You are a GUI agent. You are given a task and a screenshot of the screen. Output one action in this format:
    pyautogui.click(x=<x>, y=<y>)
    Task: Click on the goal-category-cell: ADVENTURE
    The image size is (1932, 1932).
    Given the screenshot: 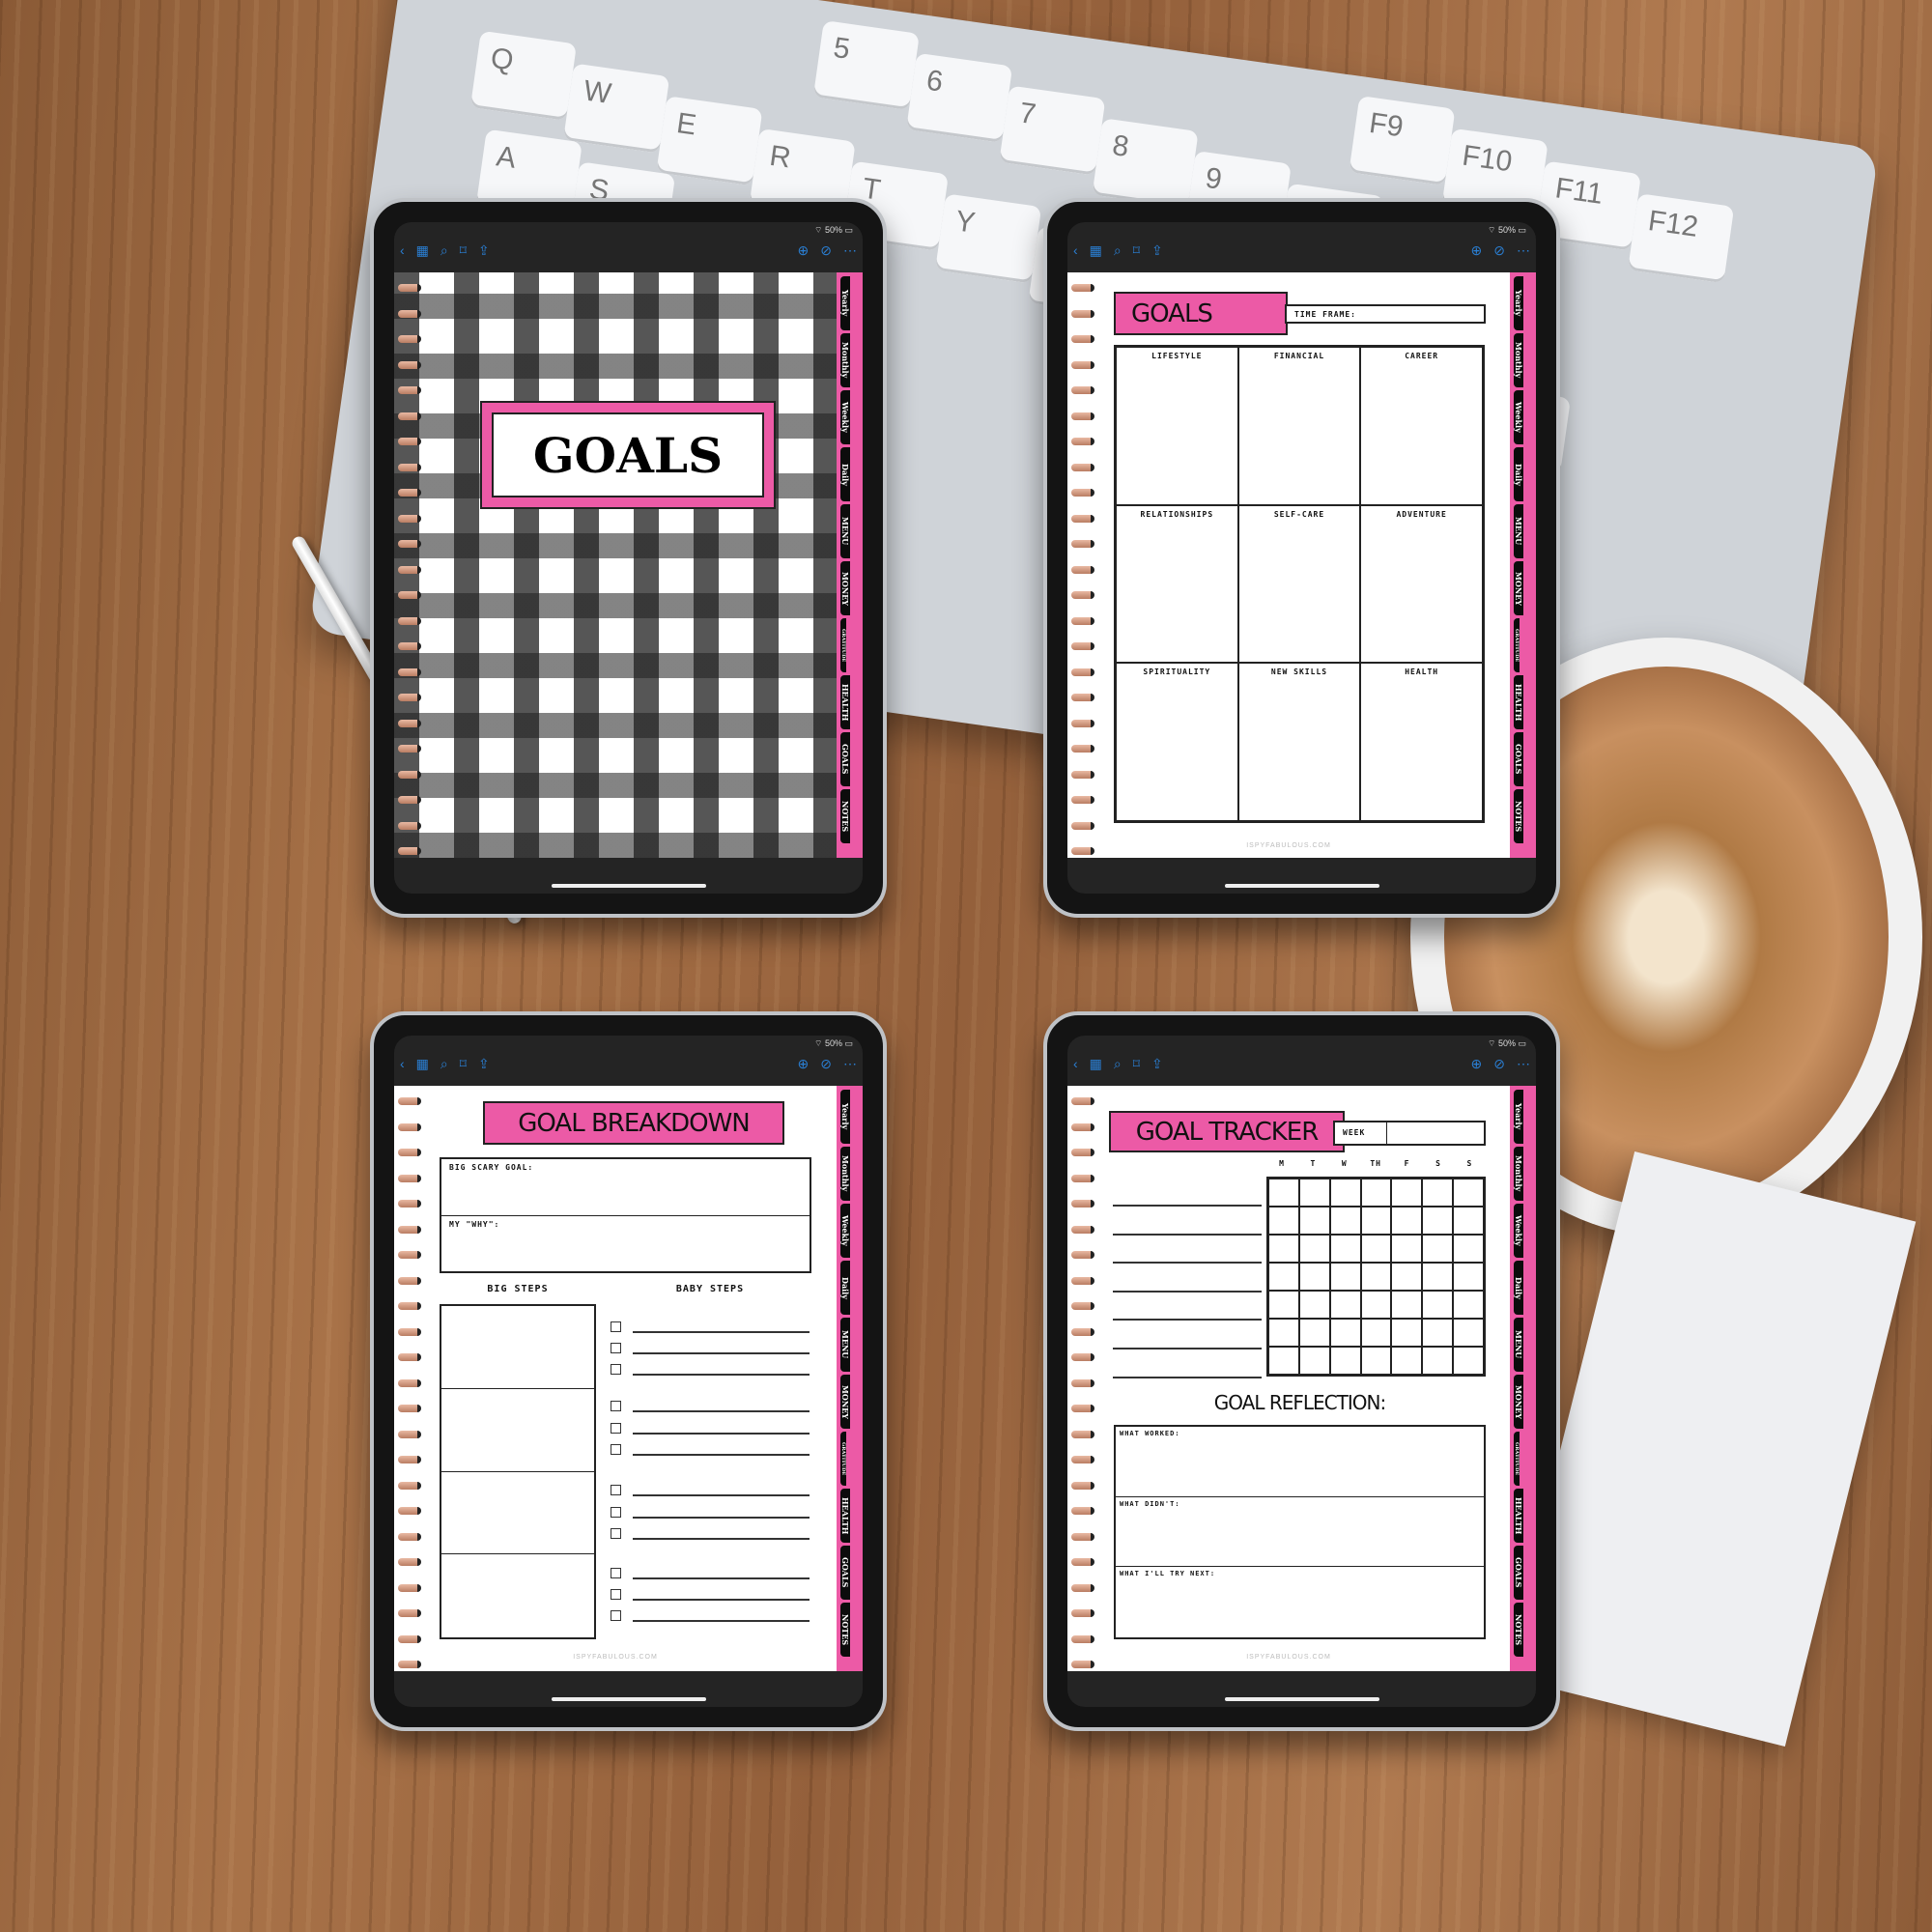 What is the action you would take?
    pyautogui.click(x=1421, y=584)
    